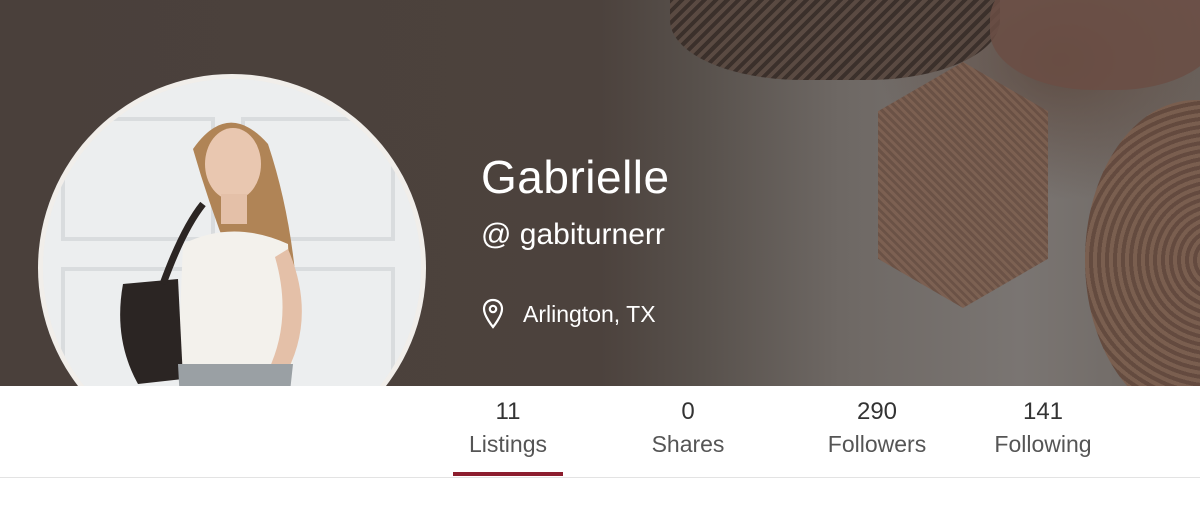  I want to click on shares-count: 0, so click(688, 411).